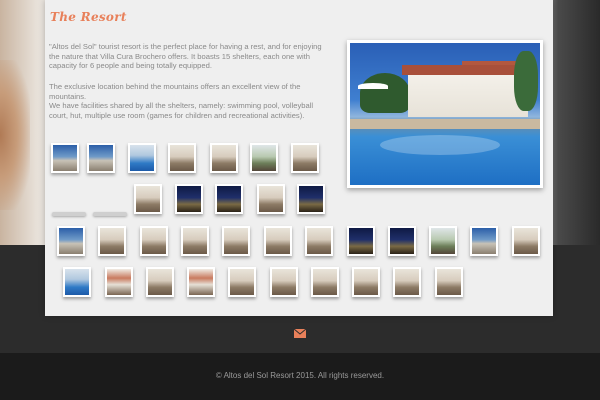 This screenshot has height=400, width=600. I want to click on mail-icon-glyph, so click(300, 333).